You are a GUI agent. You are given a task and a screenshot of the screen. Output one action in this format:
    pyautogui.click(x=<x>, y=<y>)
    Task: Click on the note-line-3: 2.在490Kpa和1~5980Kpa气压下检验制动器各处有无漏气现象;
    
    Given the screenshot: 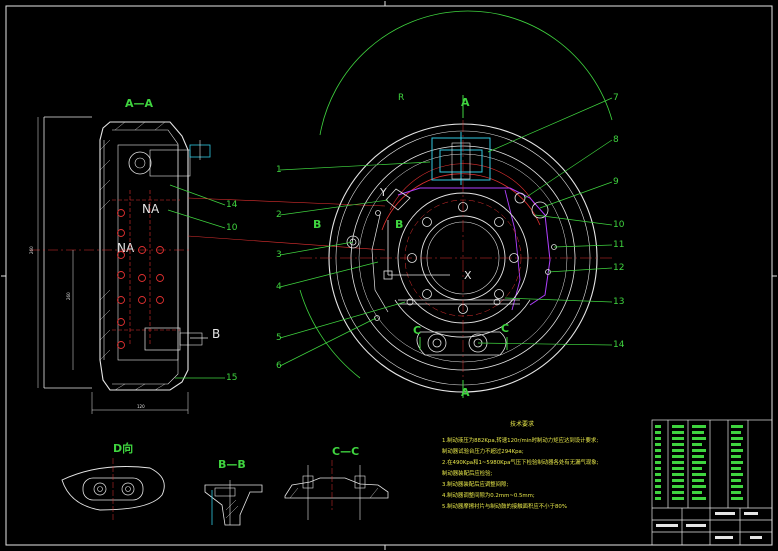 What is the action you would take?
    pyautogui.click(x=520, y=462)
    